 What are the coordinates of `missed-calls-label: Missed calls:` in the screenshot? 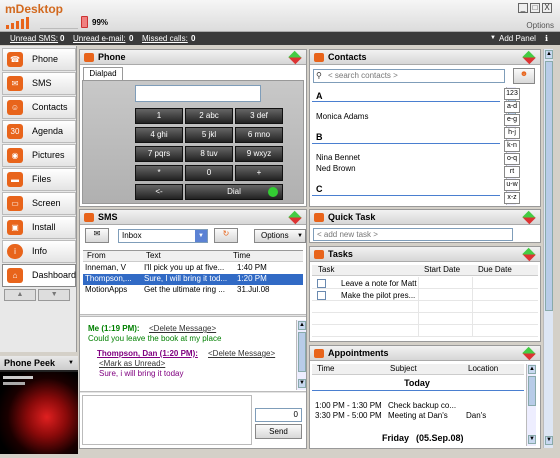 It's located at (165, 38).